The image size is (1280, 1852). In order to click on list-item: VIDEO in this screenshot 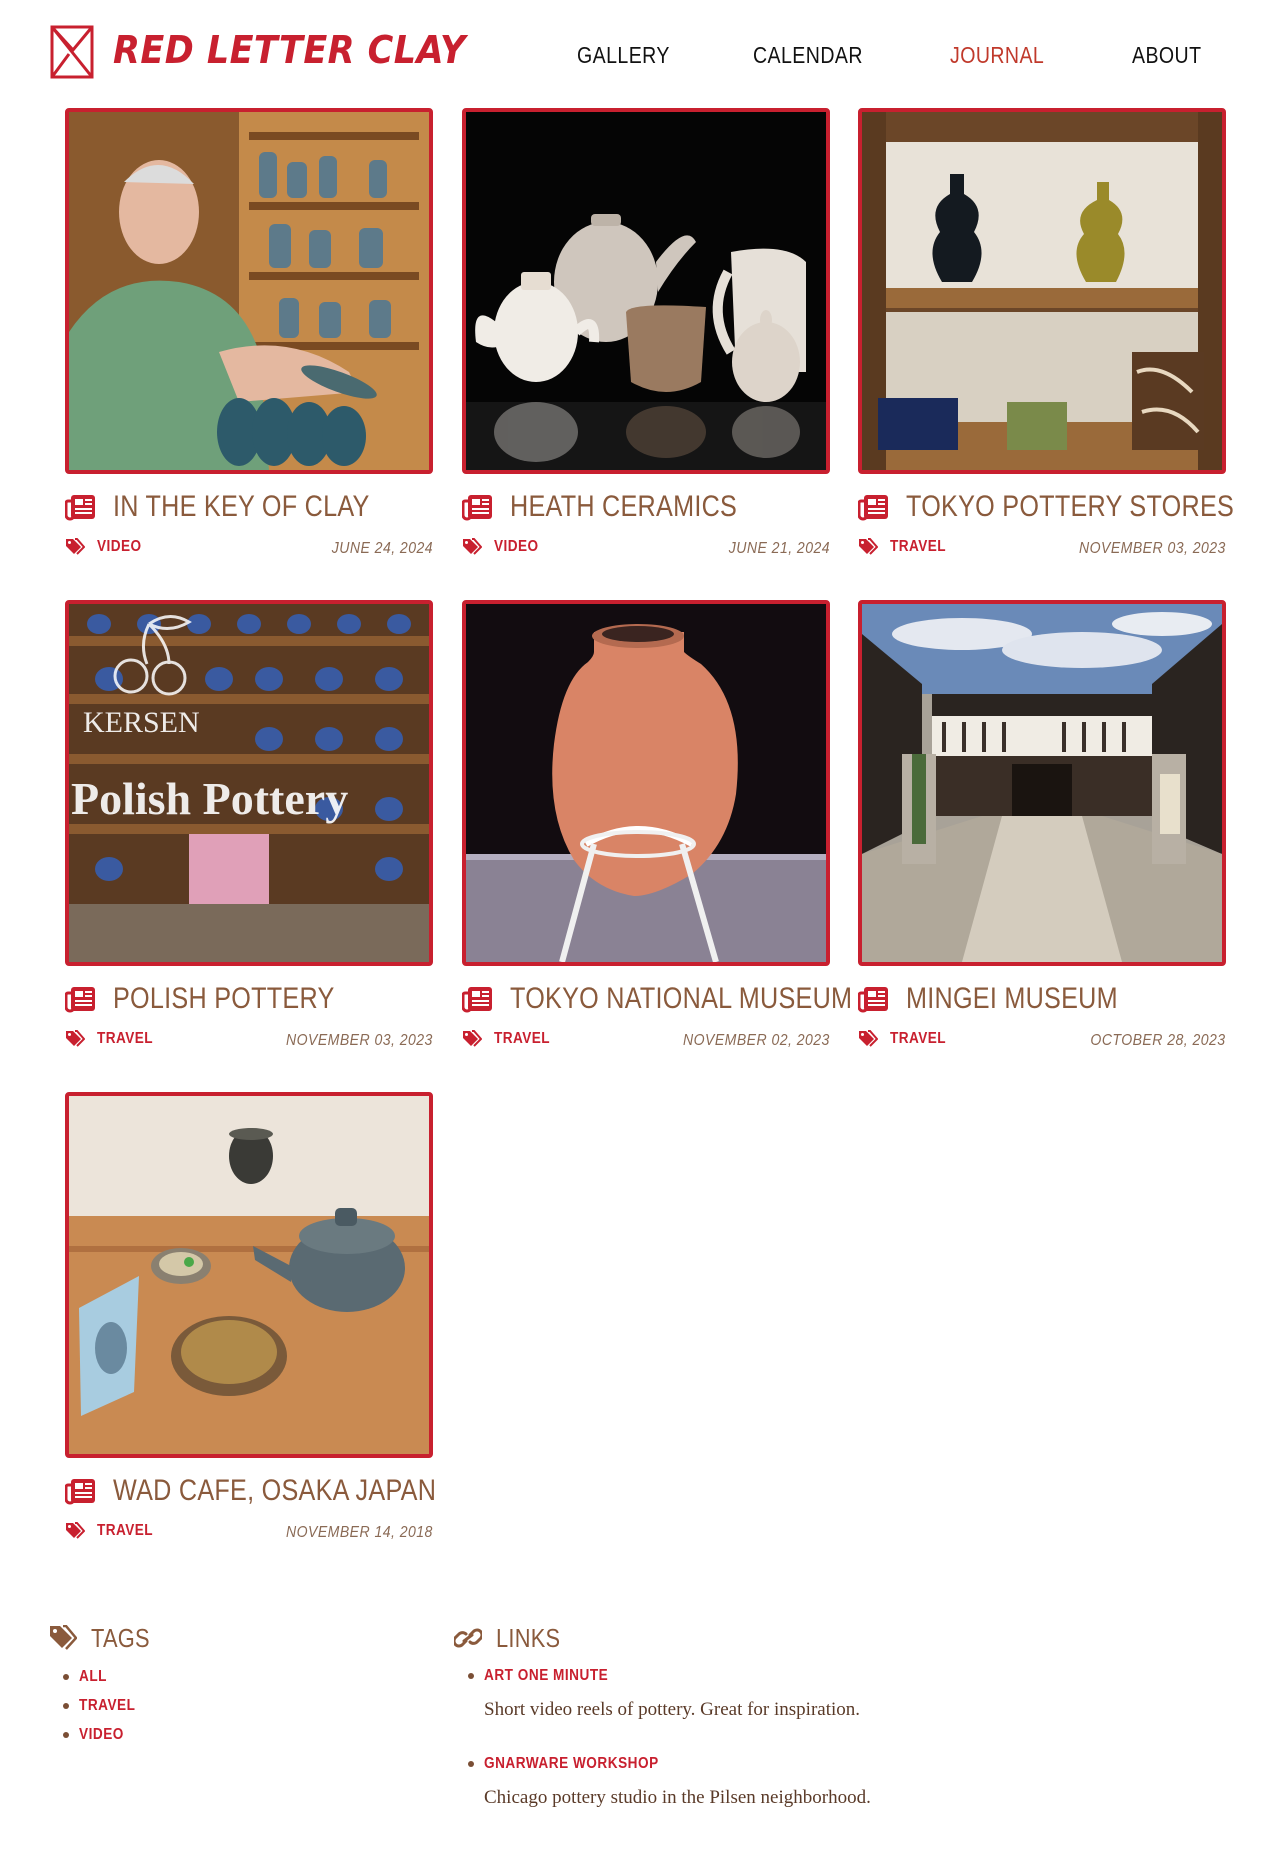, I will do `click(112, 1734)`.